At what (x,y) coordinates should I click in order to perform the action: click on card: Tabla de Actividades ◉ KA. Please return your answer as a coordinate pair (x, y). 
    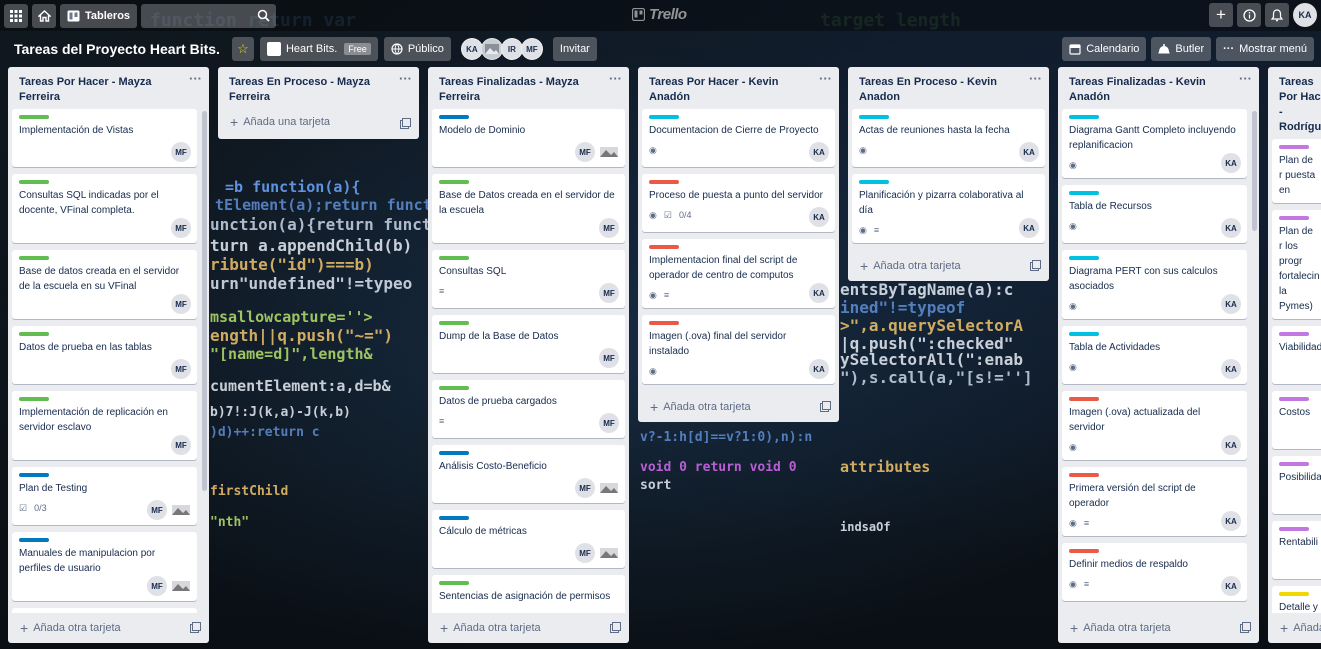
    Looking at the image, I should click on (1154, 355).